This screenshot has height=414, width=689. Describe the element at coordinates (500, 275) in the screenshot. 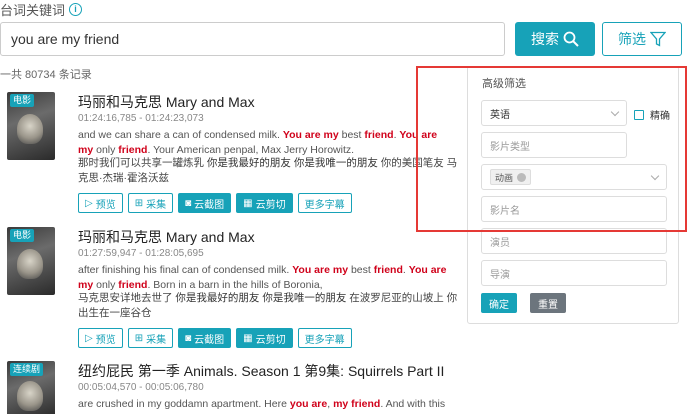

I see `director-placeholder: 导演` at that location.